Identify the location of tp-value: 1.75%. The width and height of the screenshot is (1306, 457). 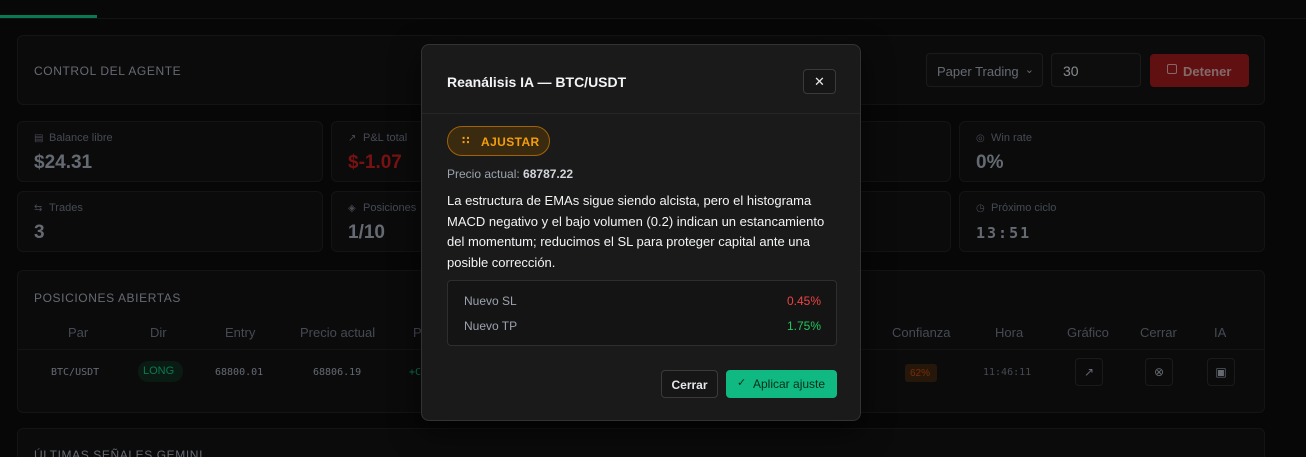
(803, 326).